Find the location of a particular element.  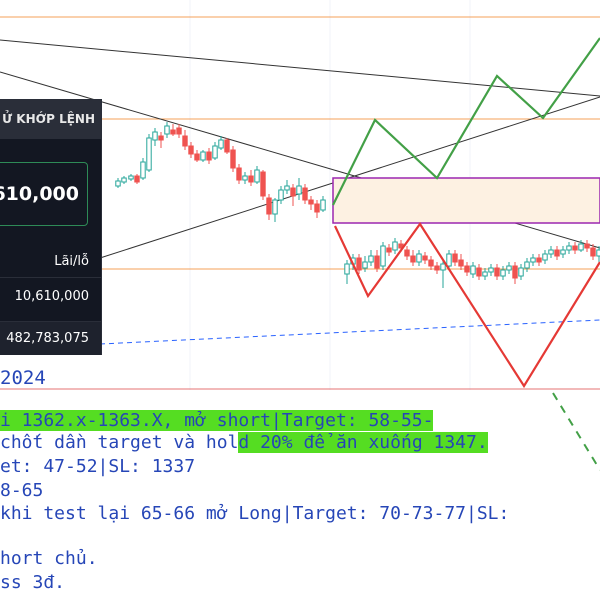

supply-zone-box is located at coordinates (466, 200).